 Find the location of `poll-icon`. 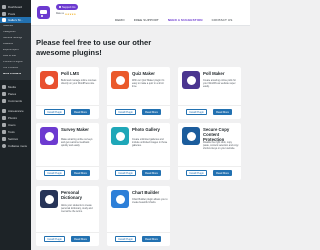

poll-icon is located at coordinates (191, 80).